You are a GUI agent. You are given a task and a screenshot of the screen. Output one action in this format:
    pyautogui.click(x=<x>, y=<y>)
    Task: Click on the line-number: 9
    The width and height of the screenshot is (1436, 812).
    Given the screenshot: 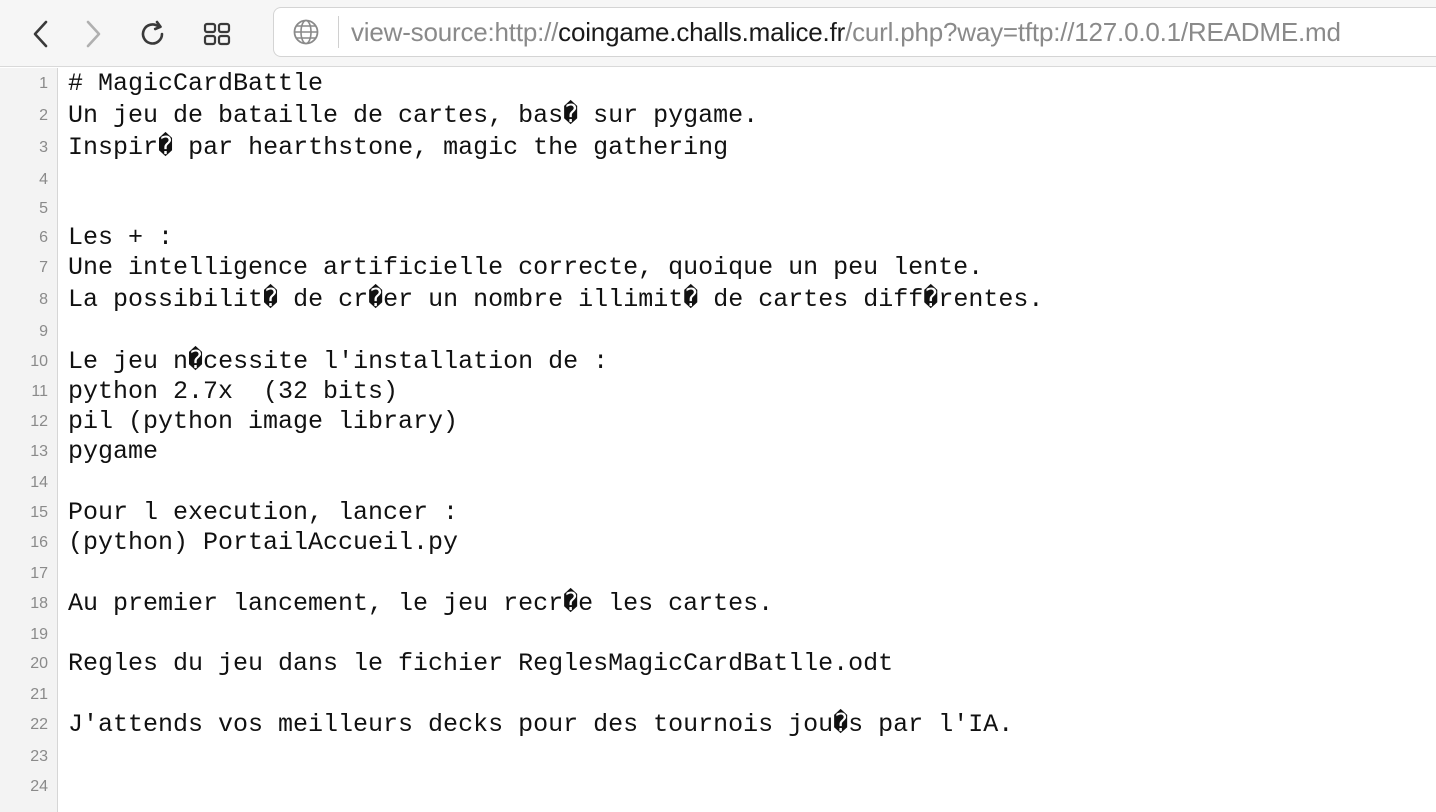 What is the action you would take?
    pyautogui.click(x=43, y=331)
    